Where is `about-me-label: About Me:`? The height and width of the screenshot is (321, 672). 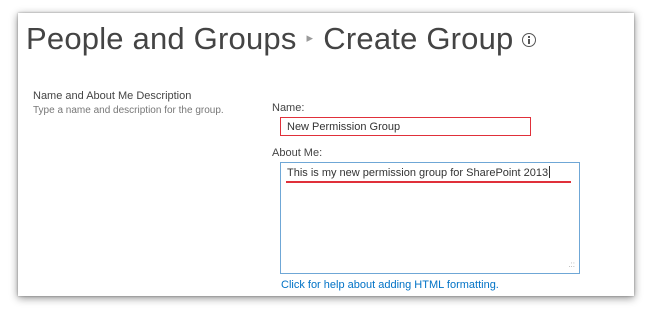
about-me-label: About Me: is located at coordinates (297, 153).